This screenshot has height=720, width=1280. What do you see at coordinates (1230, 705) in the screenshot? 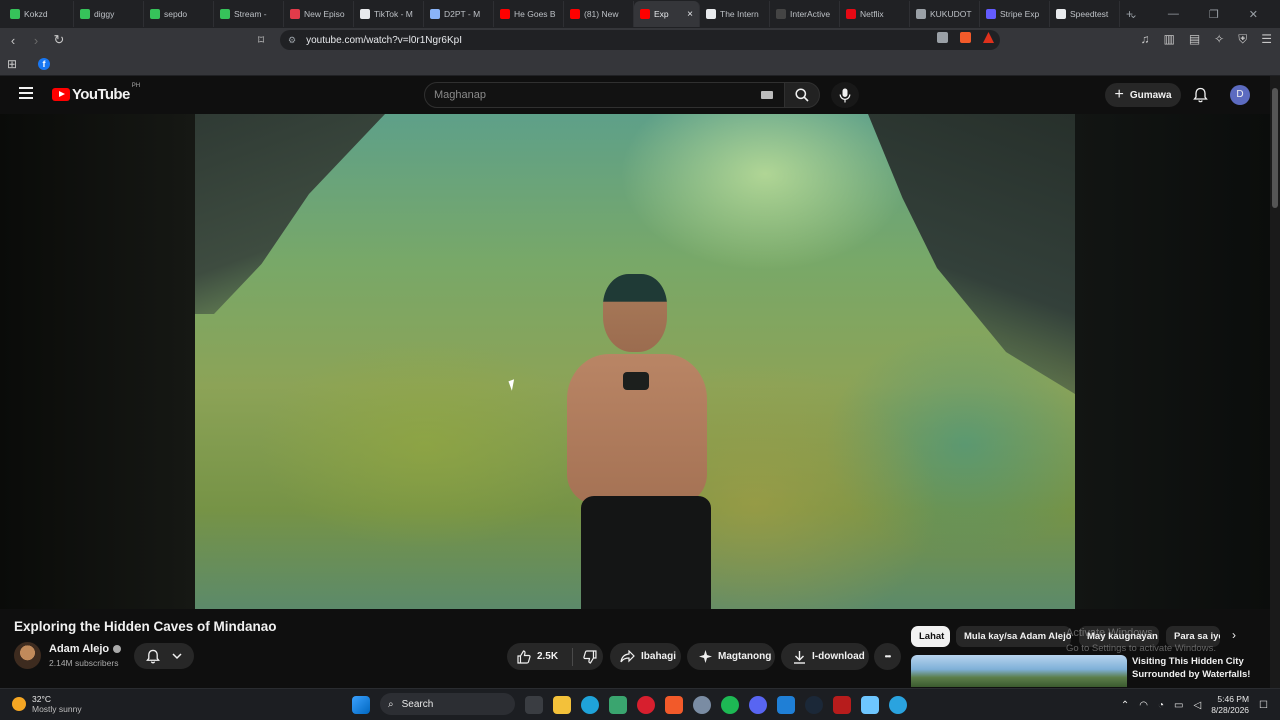
I see `clock: 5:46 PM 8/28/2026` at bounding box center [1230, 705].